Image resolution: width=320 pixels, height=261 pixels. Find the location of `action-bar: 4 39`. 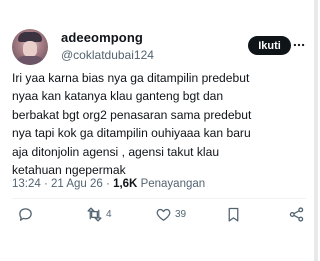

action-bar: 4 39 is located at coordinates (159, 214).